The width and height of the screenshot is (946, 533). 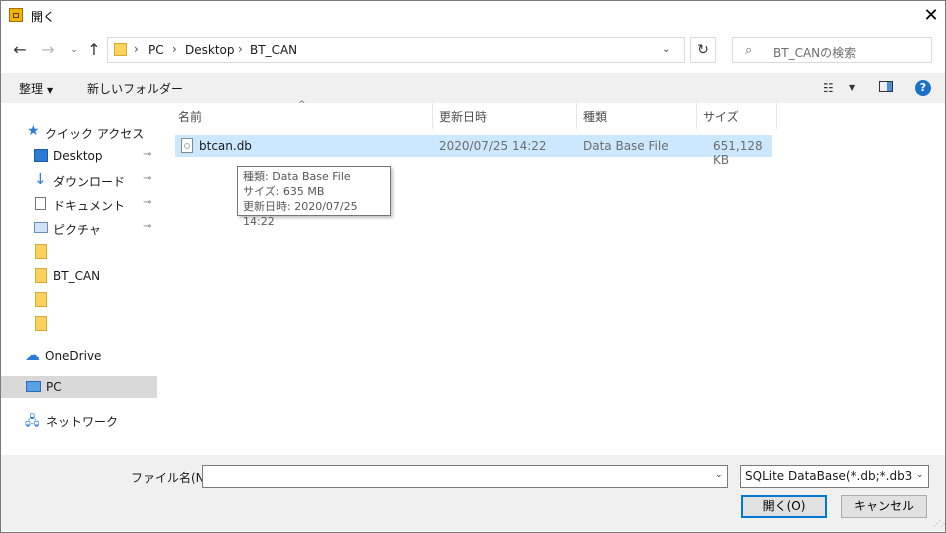 I want to click on breadcrumb-desktop: Desktop, so click(x=210, y=50).